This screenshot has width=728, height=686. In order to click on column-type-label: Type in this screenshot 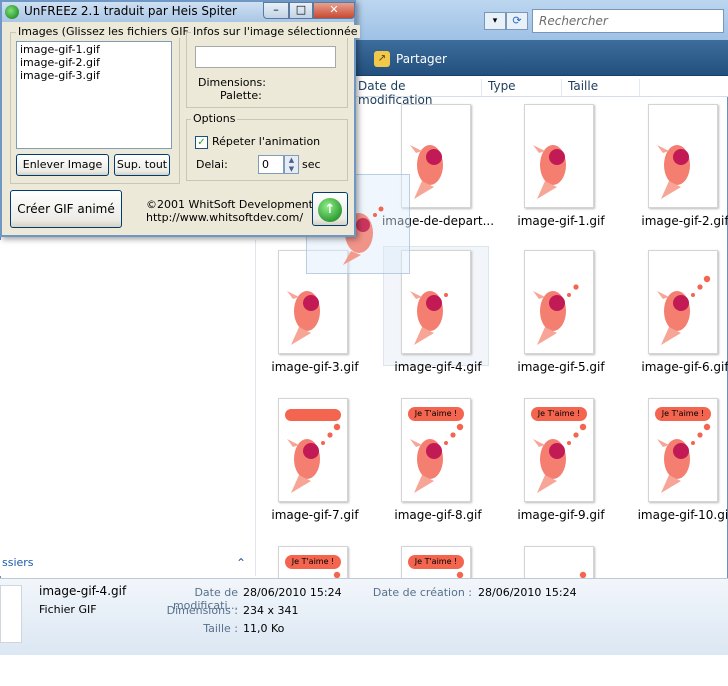, I will do `click(502, 86)`.